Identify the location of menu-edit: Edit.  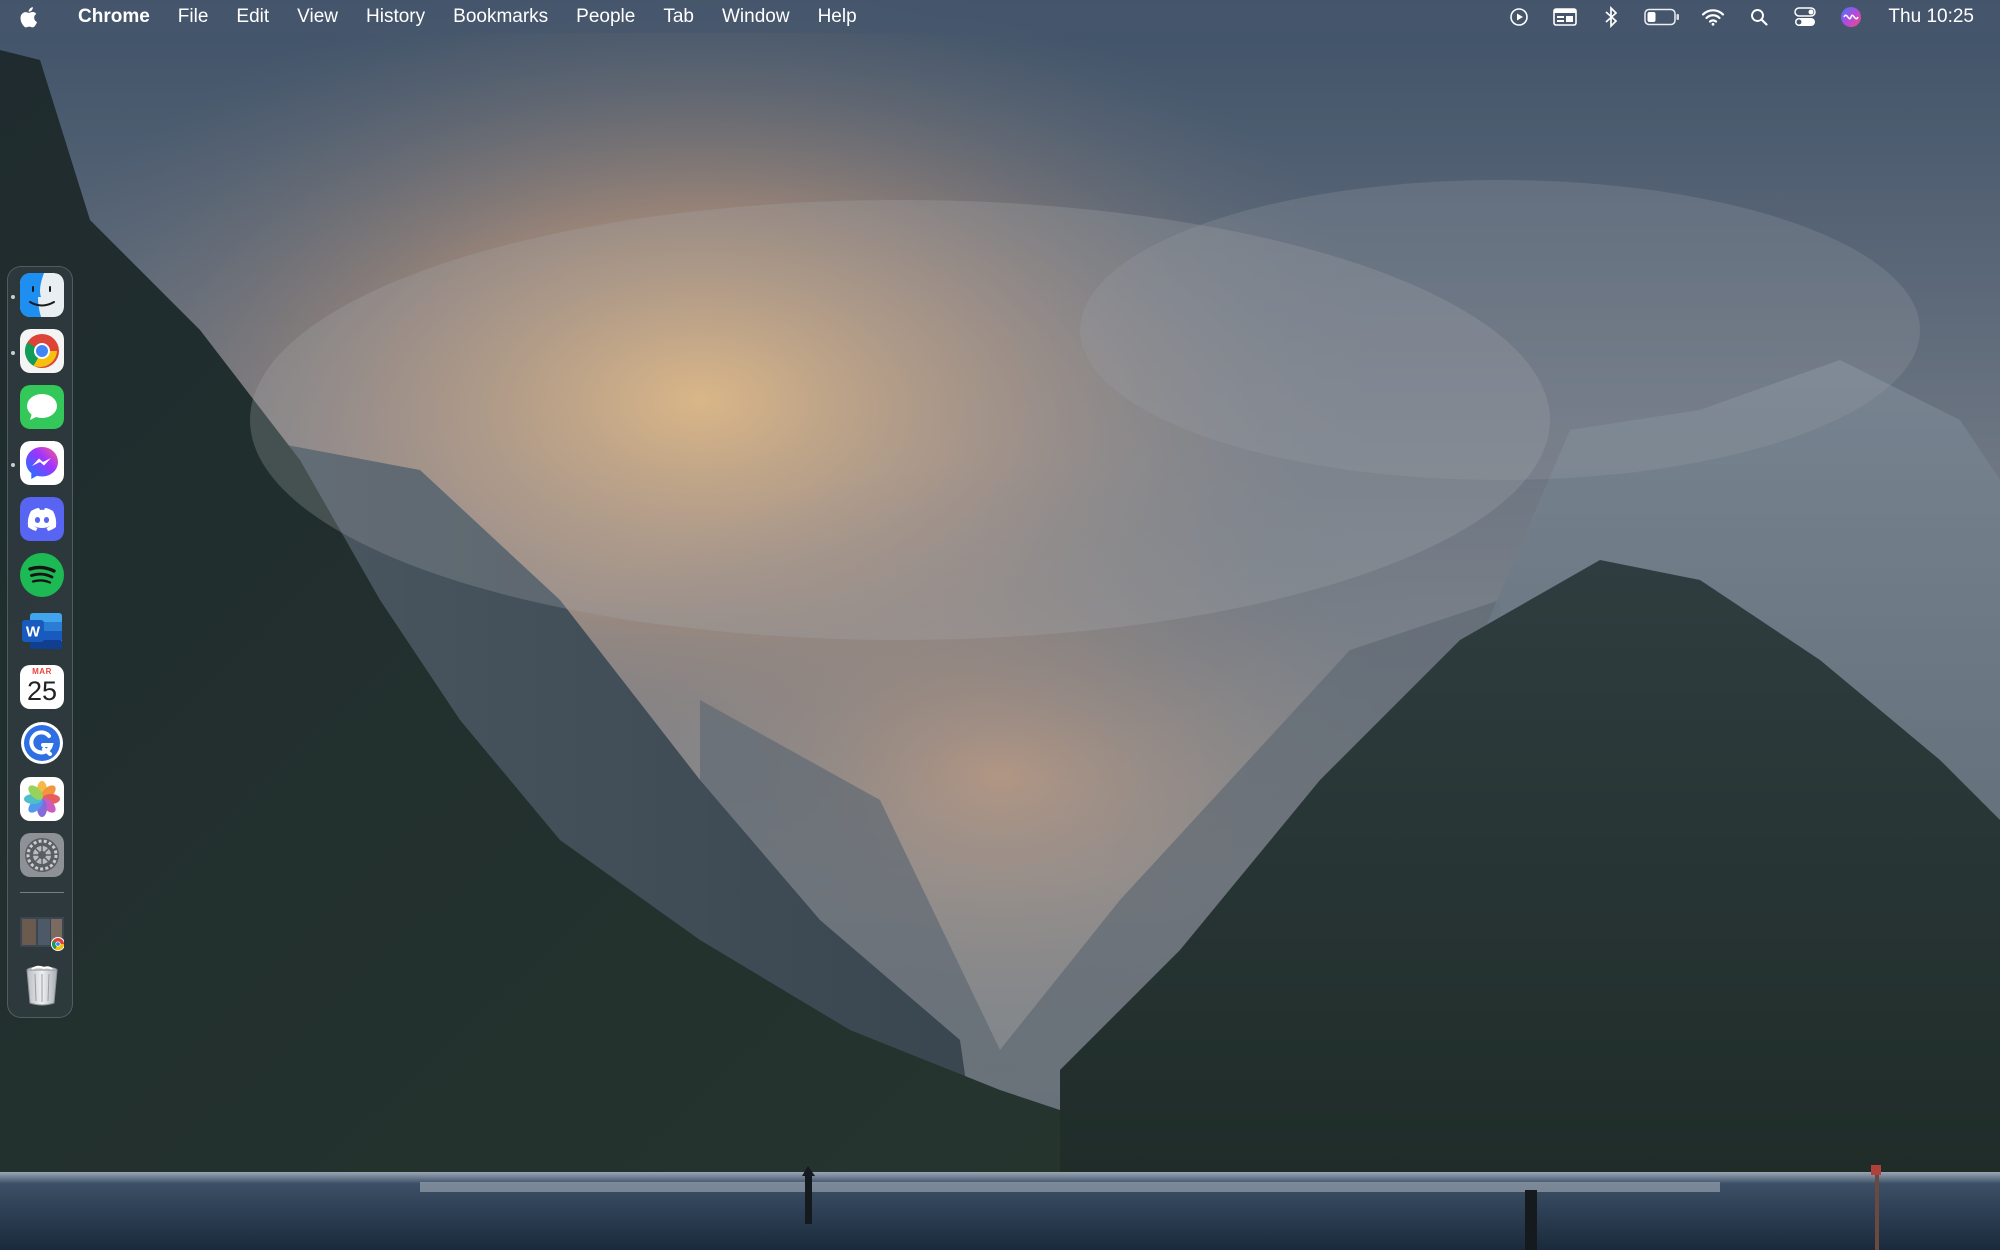
(252, 16).